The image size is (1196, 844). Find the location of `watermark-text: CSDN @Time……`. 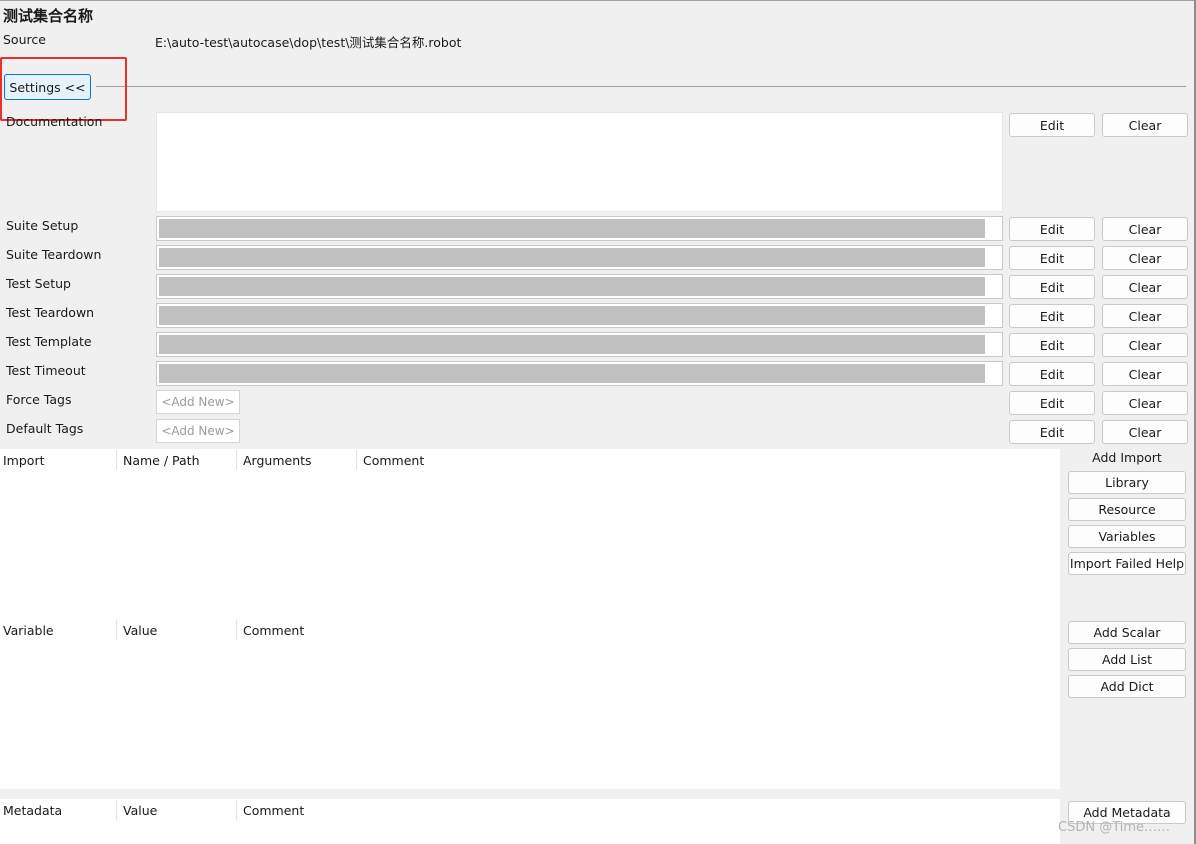

watermark-text: CSDN @Time…… is located at coordinates (1114, 827).